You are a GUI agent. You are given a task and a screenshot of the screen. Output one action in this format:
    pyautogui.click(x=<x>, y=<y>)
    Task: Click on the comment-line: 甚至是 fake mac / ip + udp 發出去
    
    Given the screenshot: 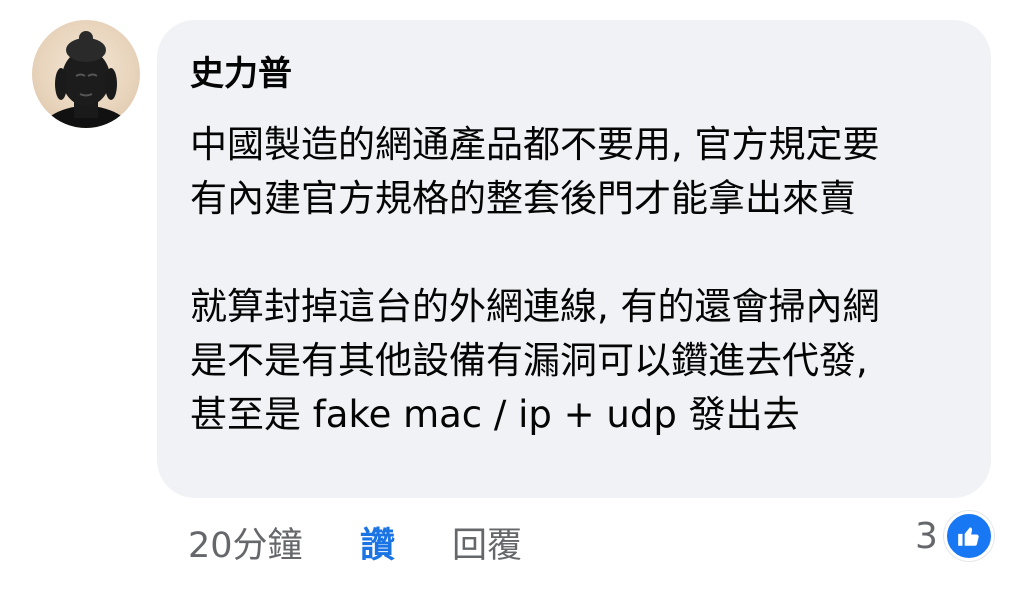 What is the action you would take?
    pyautogui.click(x=495, y=414)
    